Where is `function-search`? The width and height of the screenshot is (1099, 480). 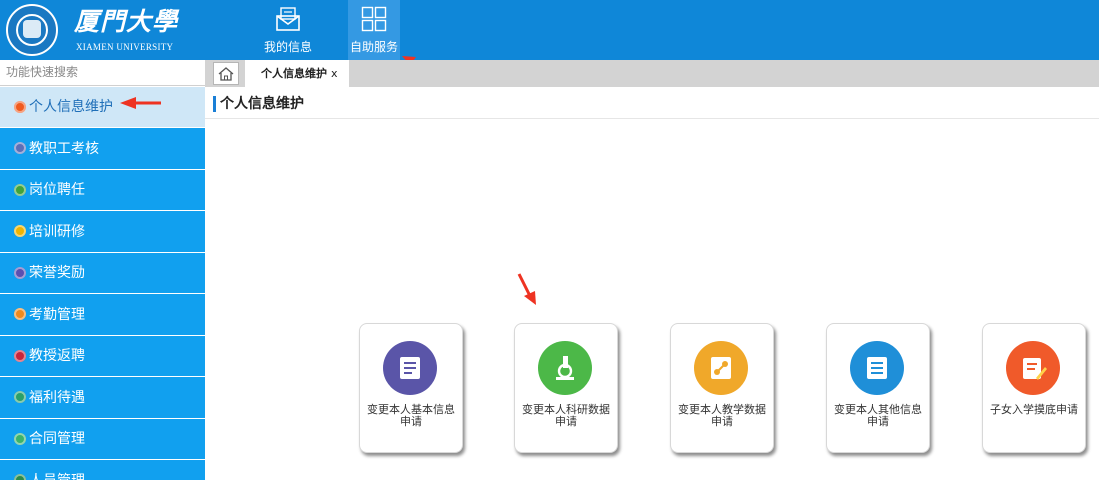 function-search is located at coordinates (102, 73).